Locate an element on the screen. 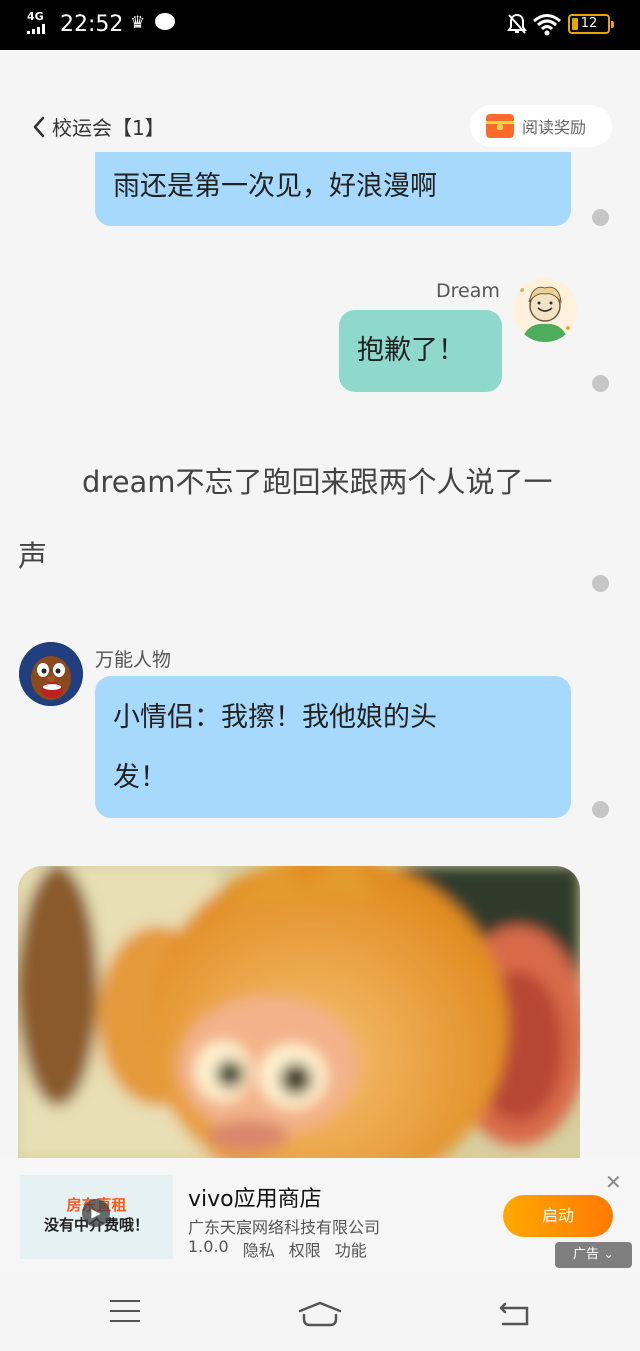 This screenshot has height=1351, width=640. wifi-icon is located at coordinates (547, 25).